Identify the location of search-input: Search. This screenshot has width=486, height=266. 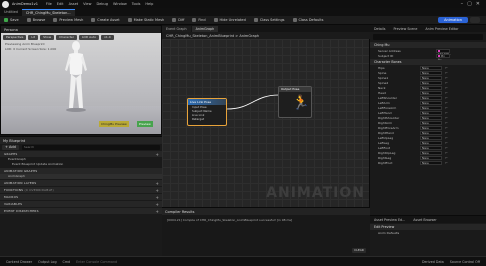
(90, 147).